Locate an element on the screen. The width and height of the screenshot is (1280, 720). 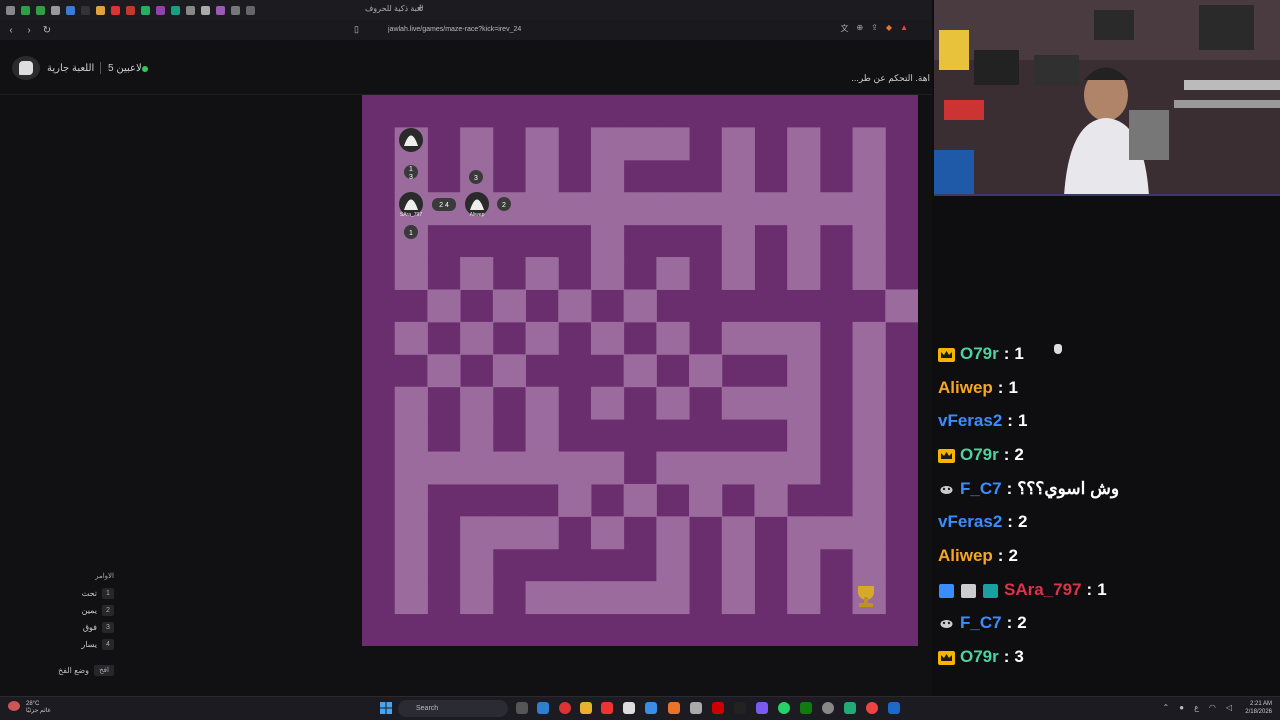
mic-icon: ● is located at coordinates (1181, 707).